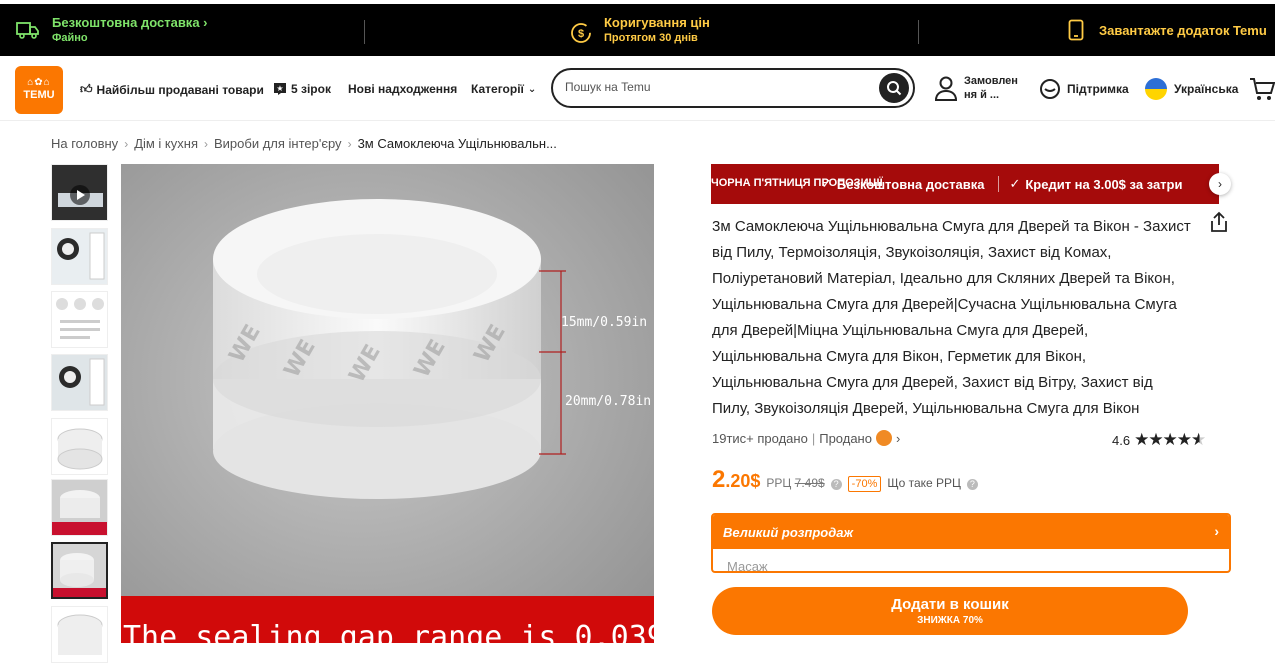 This screenshot has height=663, width=1275. Describe the element at coordinates (581, 33) in the screenshot. I see `dollar-clock-icon: $` at that location.